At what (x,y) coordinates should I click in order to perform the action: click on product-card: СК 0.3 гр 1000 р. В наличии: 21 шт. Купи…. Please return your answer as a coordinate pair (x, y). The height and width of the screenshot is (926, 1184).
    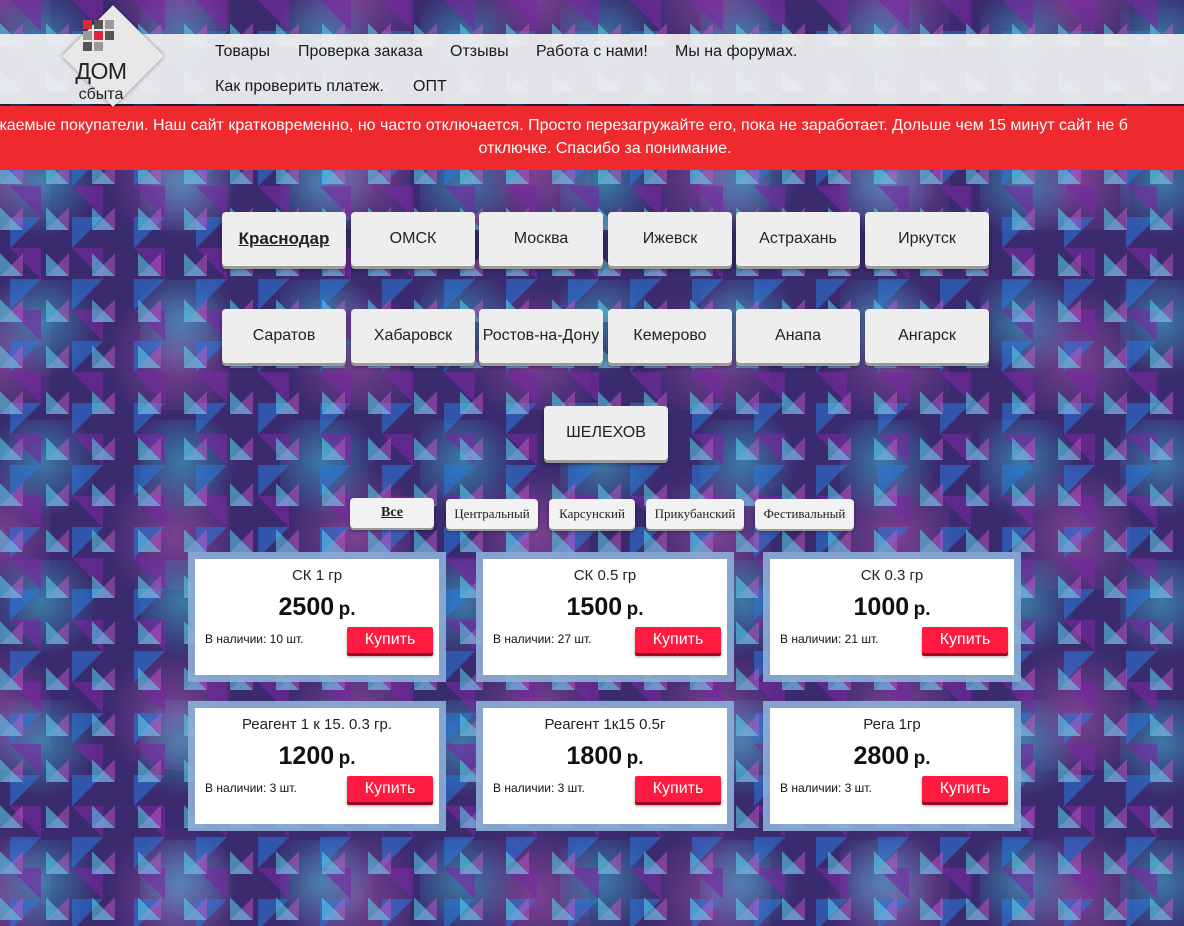
    Looking at the image, I should click on (892, 617).